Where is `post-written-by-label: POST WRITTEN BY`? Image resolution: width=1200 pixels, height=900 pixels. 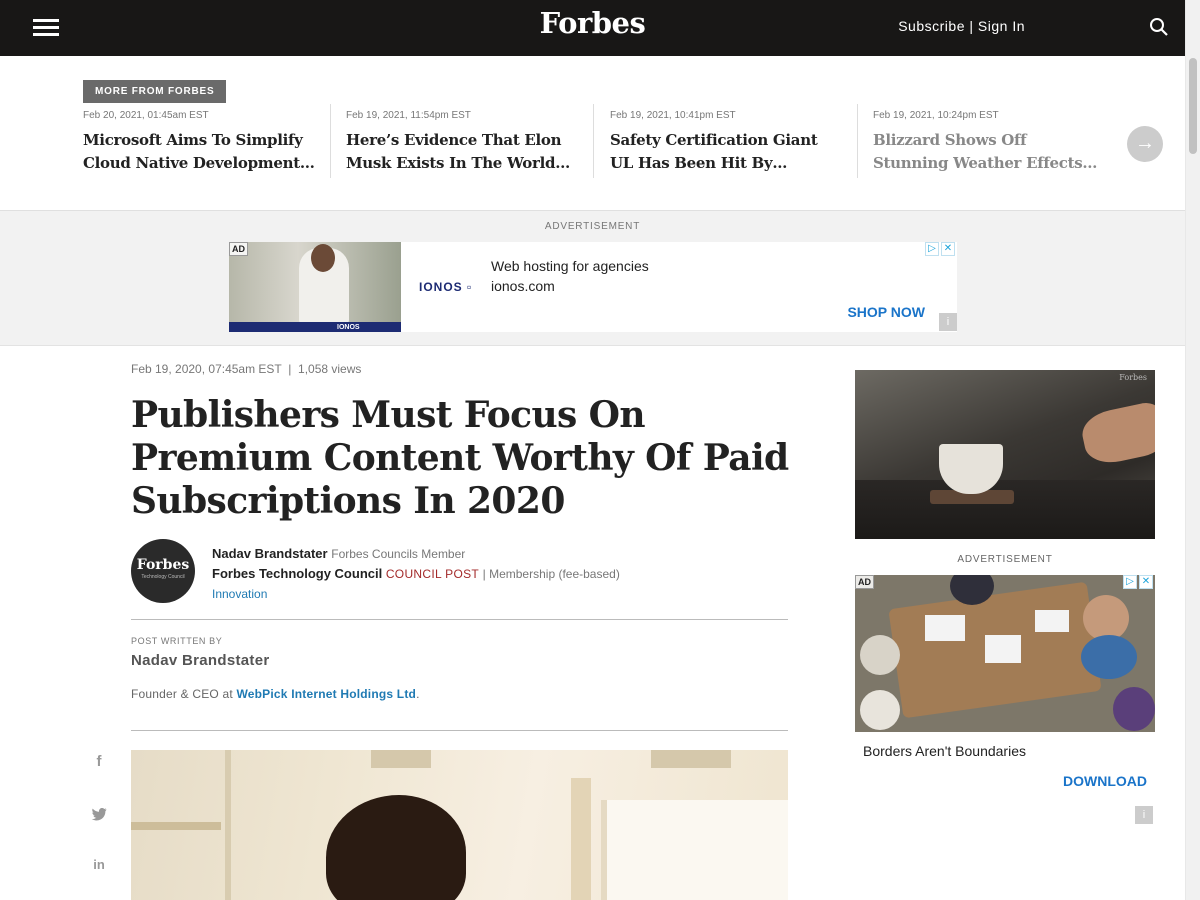
post-written-by-label: POST WRITTEN BY is located at coordinates (177, 641).